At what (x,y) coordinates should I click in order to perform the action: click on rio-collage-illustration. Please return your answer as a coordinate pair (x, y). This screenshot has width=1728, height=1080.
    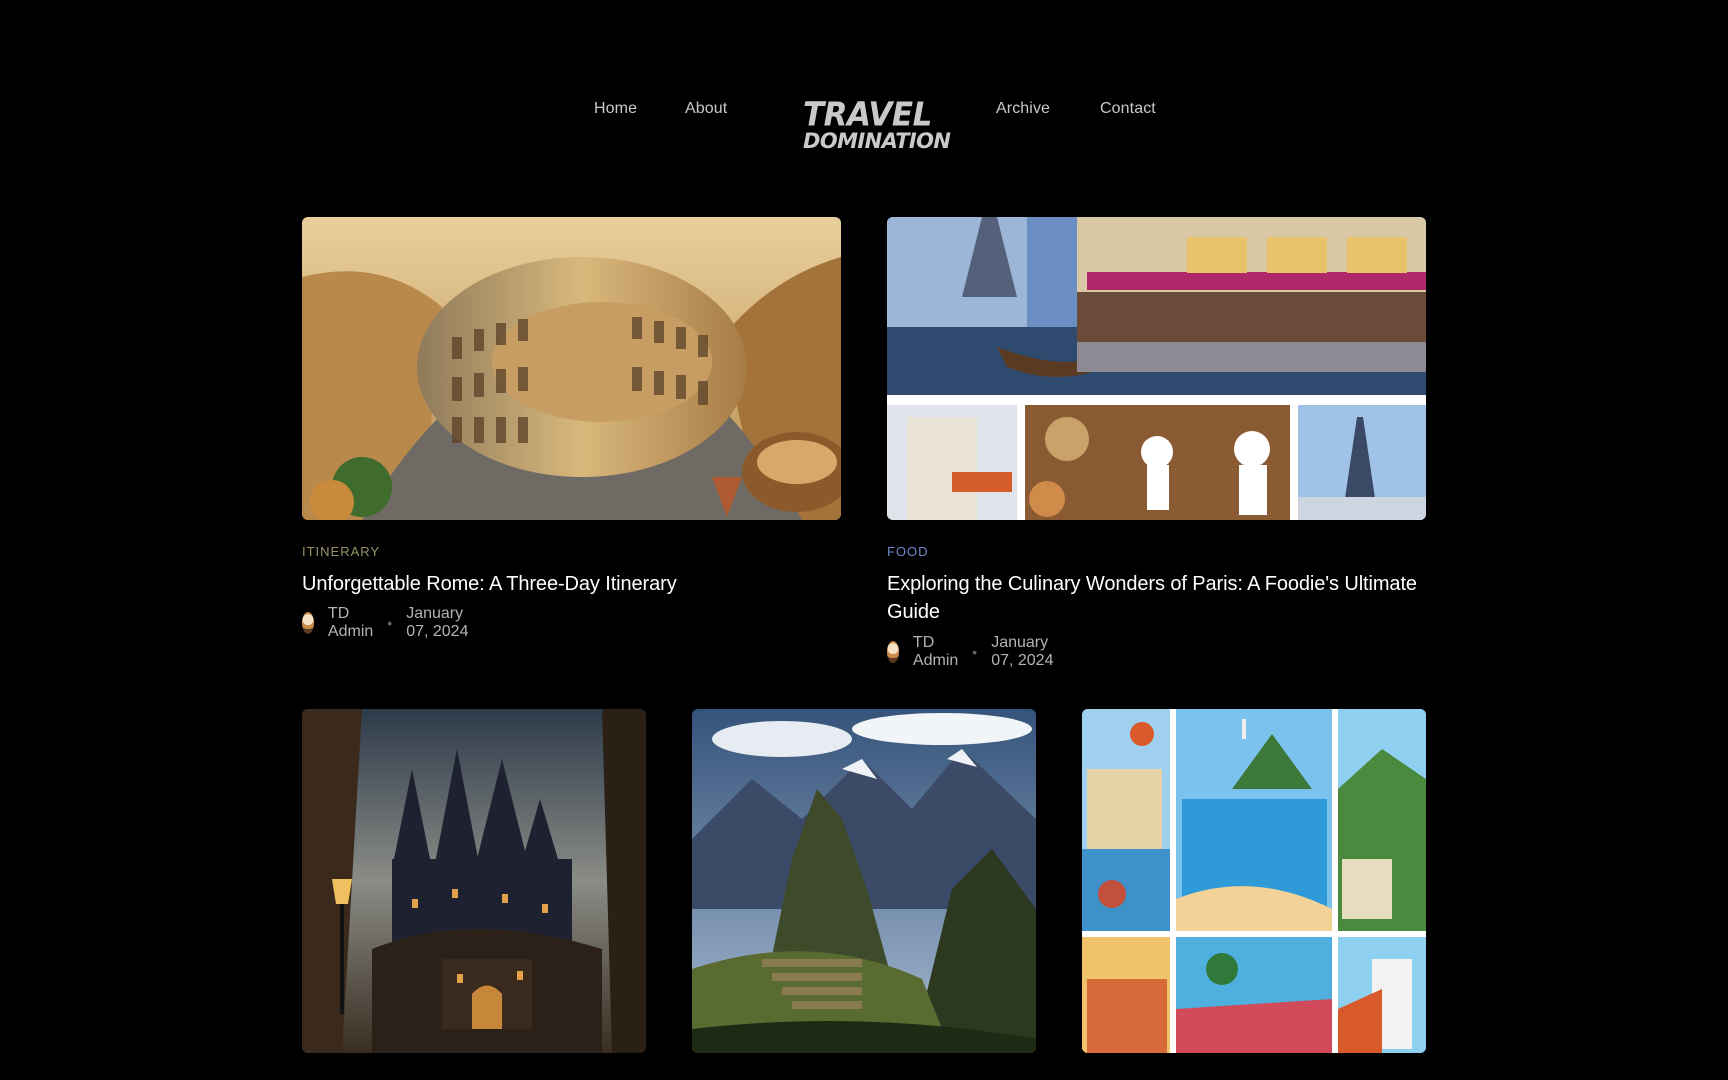
    Looking at the image, I should click on (1254, 881).